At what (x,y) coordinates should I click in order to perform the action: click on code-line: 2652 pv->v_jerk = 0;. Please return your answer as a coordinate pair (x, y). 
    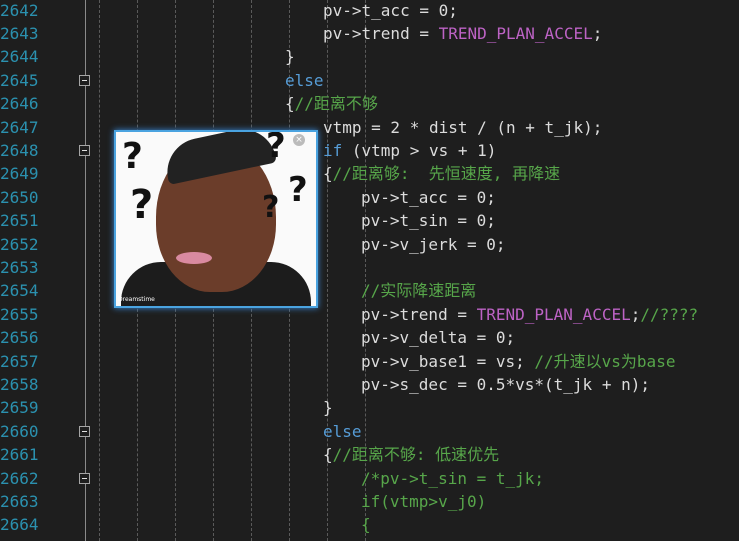
    Looking at the image, I should click on (369, 244).